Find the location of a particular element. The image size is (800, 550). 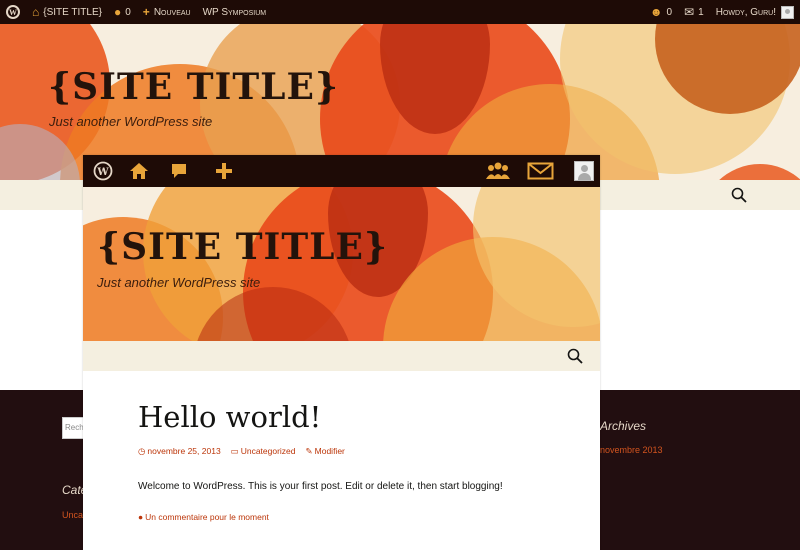

home-icon: ⌂ is located at coordinates (36, 12).